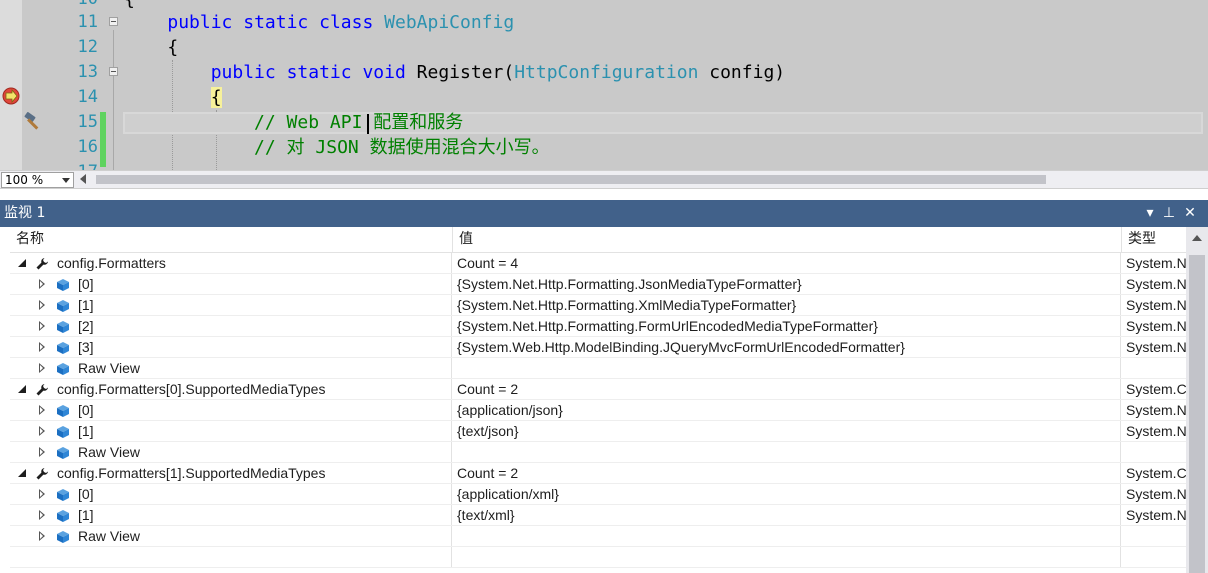 The width and height of the screenshot is (1208, 573). What do you see at coordinates (337, 147) in the screenshot?
I see `code-text: // 对 JSON 数据使用混合大小写。` at bounding box center [337, 147].